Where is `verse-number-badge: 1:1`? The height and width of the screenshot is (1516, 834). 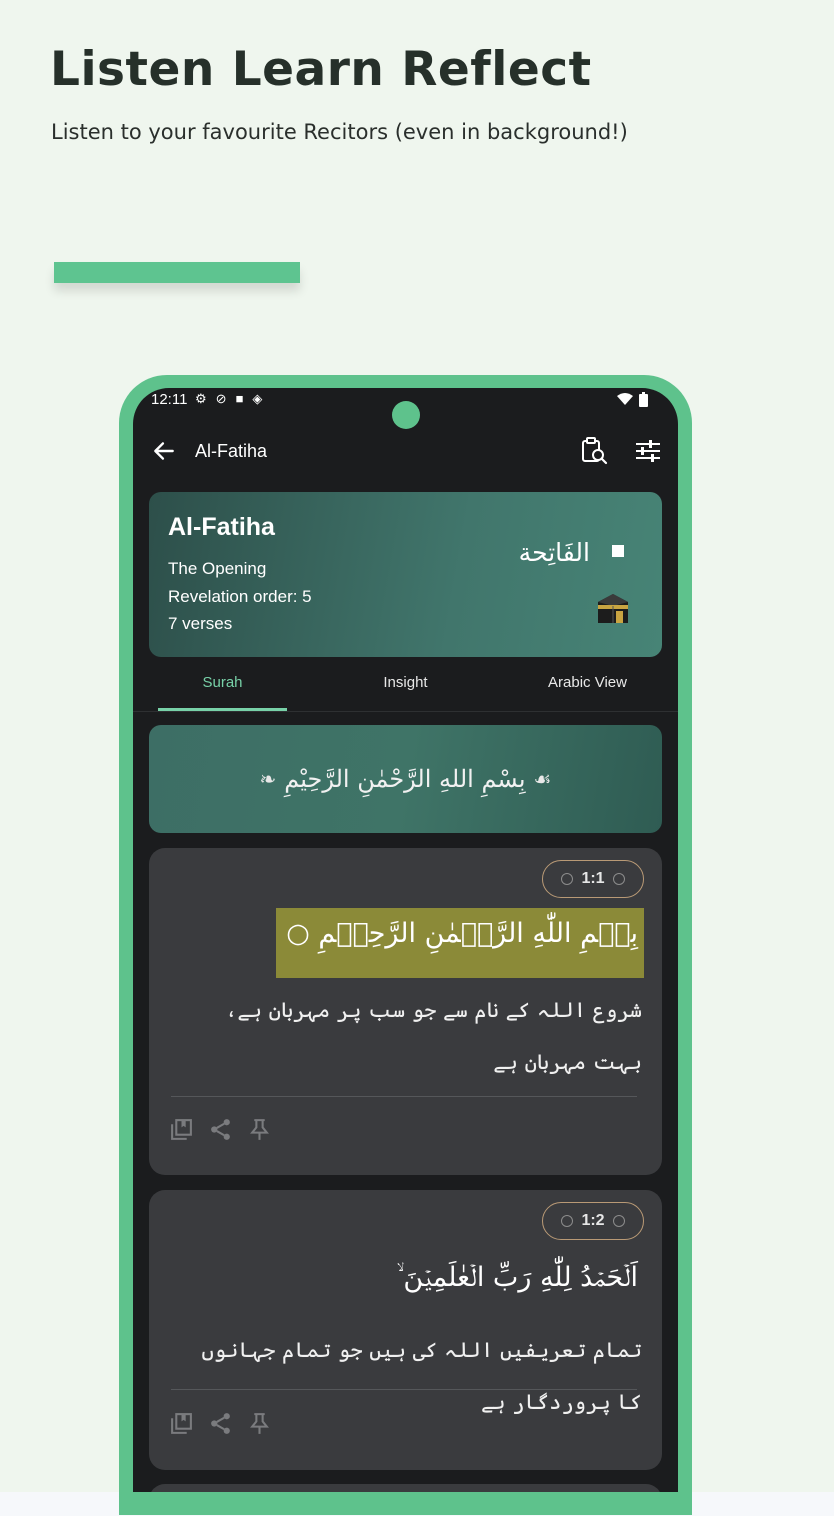
verse-number-badge: 1:1 is located at coordinates (593, 879).